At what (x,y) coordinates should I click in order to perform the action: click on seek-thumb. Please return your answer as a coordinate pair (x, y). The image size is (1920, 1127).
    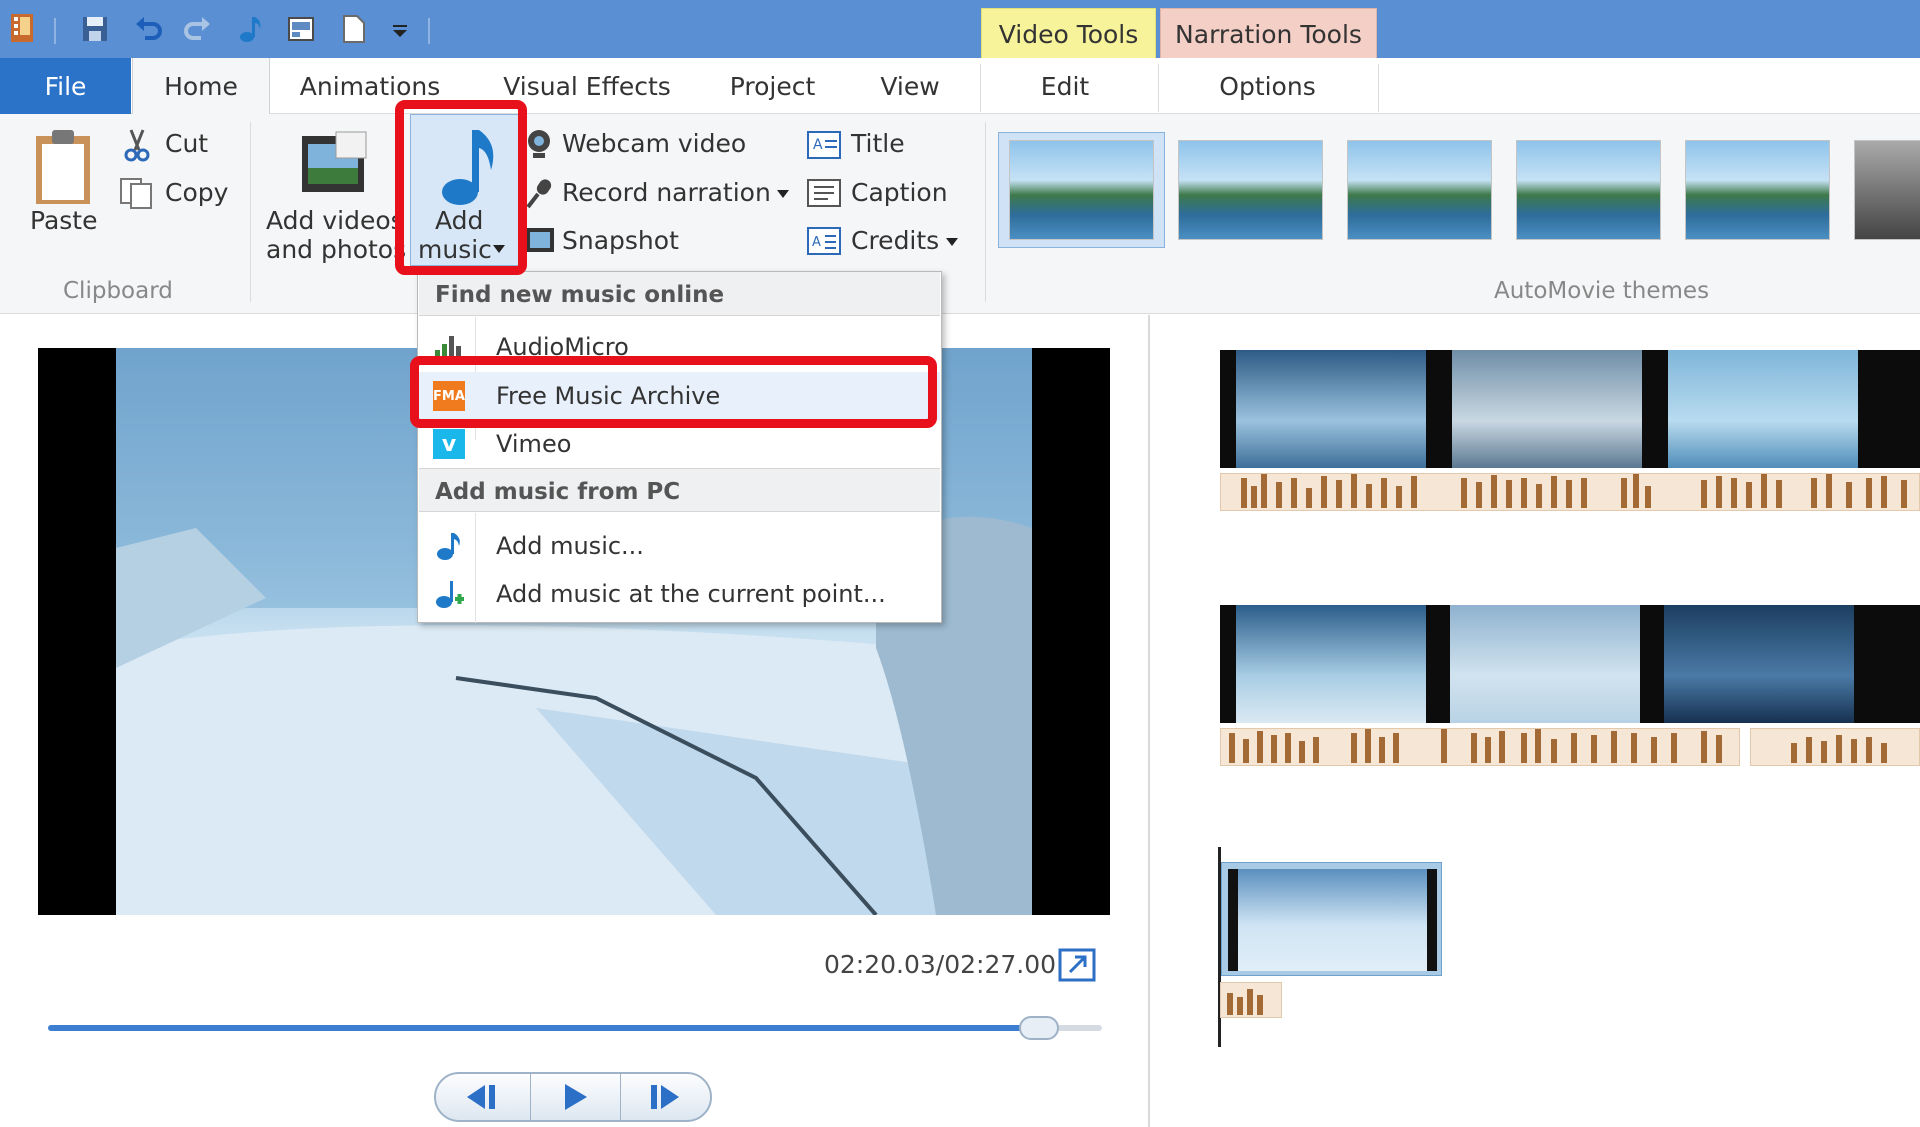
    Looking at the image, I should click on (1039, 1028).